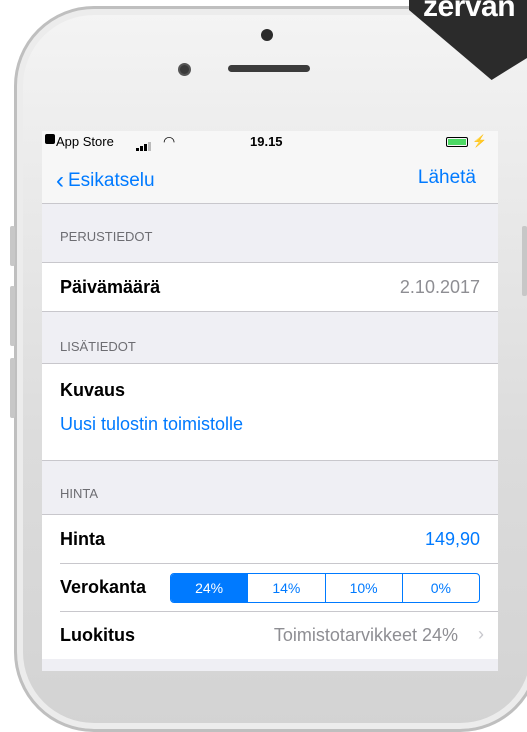 The width and height of the screenshot is (527, 732). Describe the element at coordinates (97, 635) in the screenshot. I see `category-label: Luokitus` at that location.